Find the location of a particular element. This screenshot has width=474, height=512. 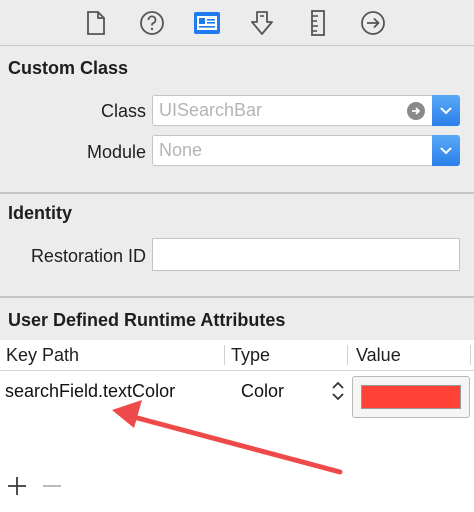

identity-title: Identity is located at coordinates (40, 213).